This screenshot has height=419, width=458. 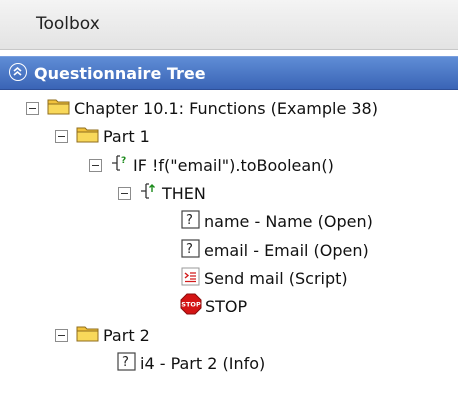 I want to click on tree-node-question-name: ? name - Name (Open), so click(x=277, y=221).